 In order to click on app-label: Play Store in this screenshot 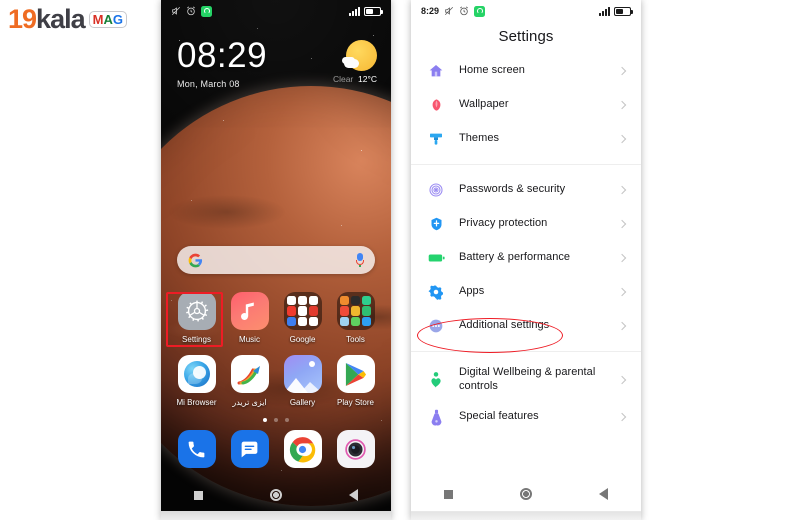, I will do `click(355, 402)`.